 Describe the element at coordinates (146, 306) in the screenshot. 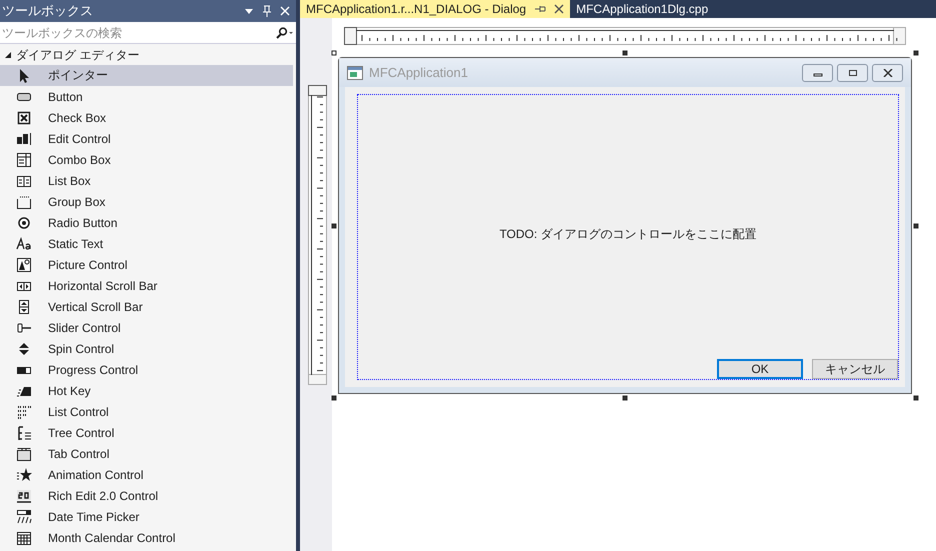

I see `toolbox-item: Vertical Scroll Bar` at that location.